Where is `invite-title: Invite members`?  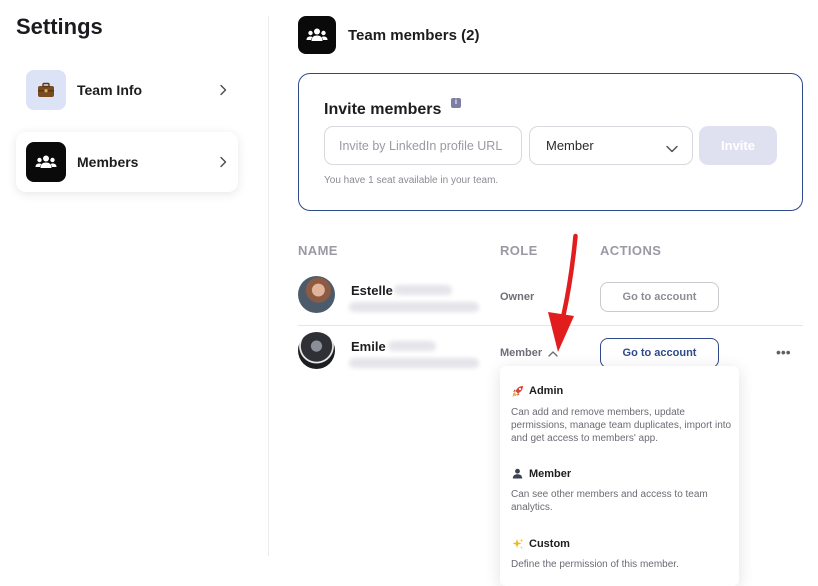
invite-title: Invite members is located at coordinates (383, 109).